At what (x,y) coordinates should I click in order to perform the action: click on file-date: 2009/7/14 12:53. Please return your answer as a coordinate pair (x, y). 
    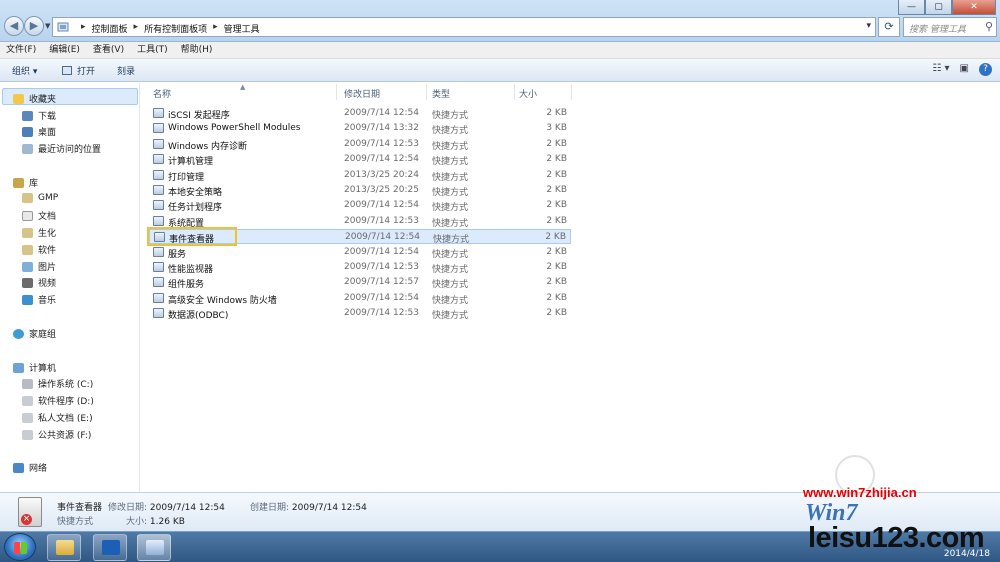
    Looking at the image, I should click on (381, 267).